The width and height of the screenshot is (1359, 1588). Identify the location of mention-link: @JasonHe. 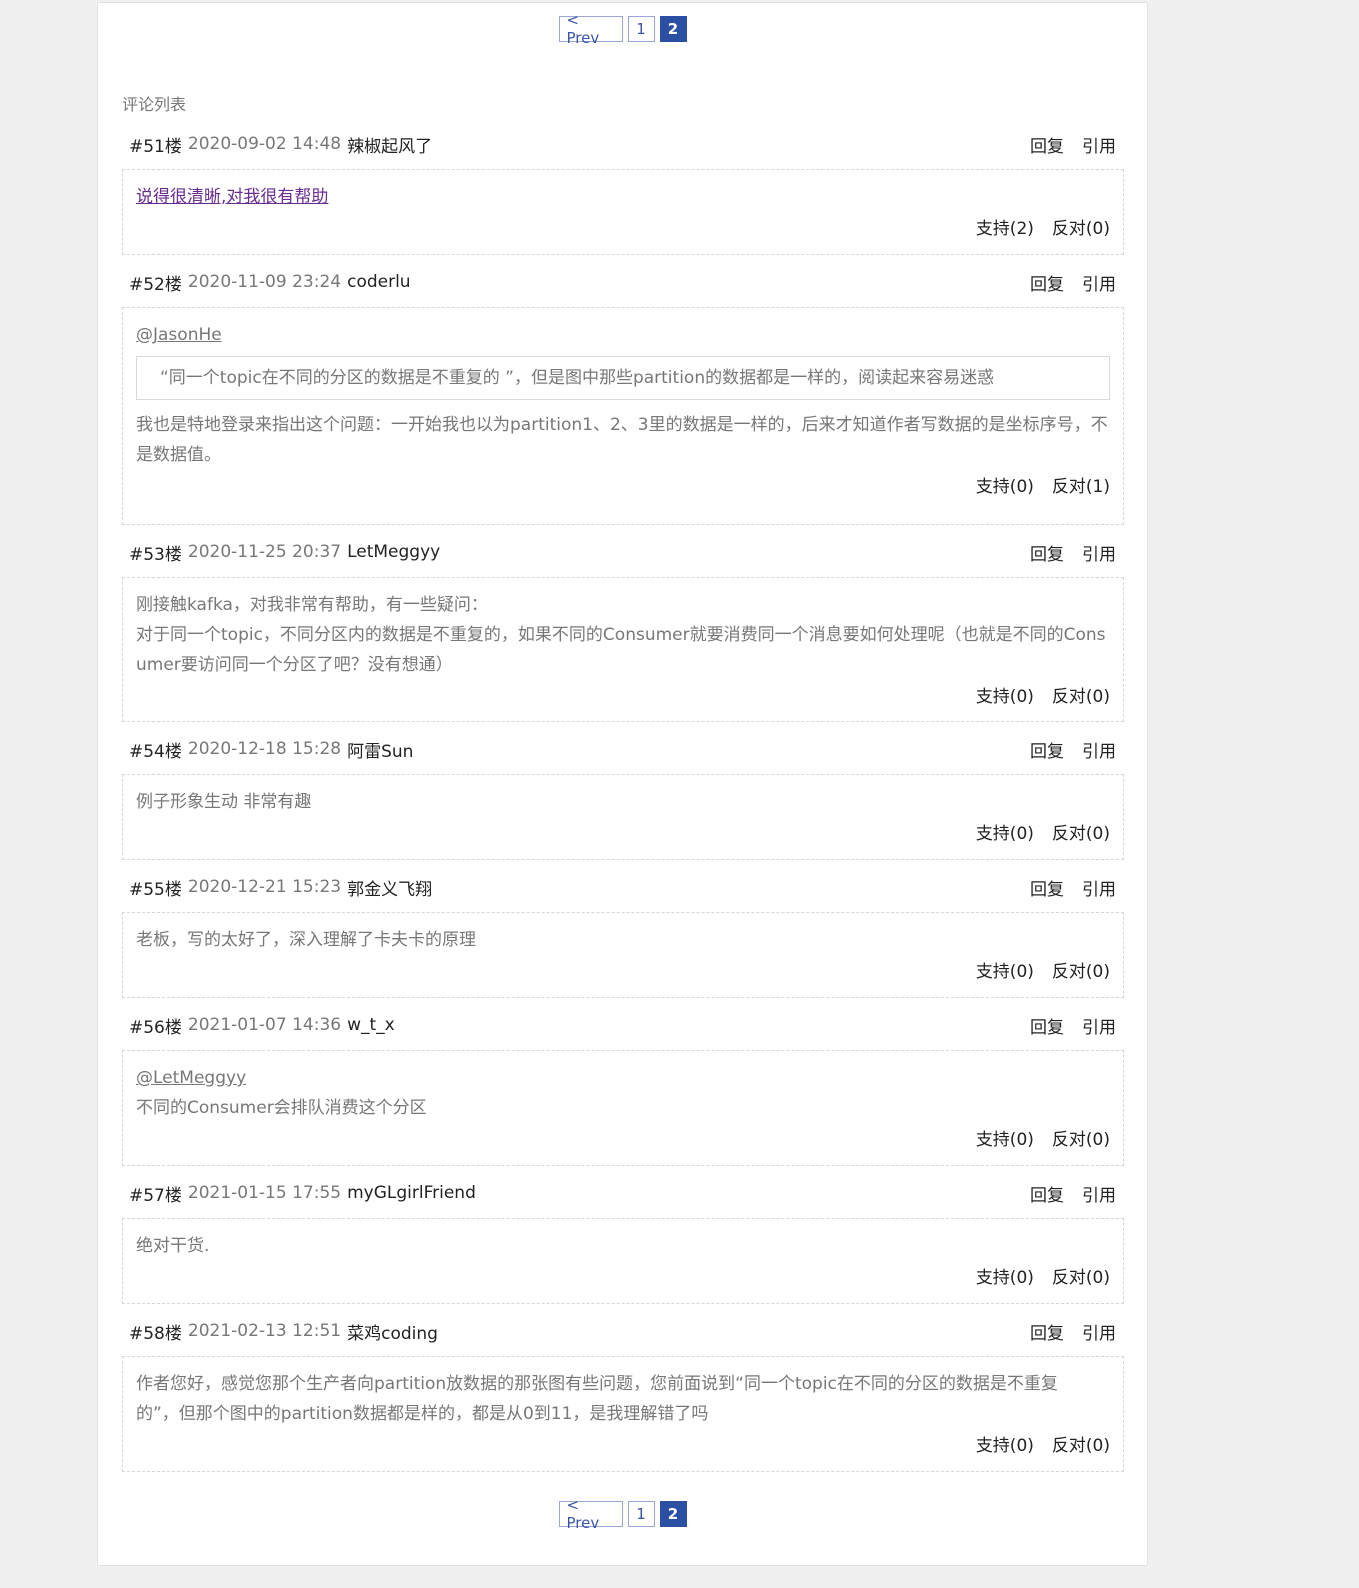
(179, 335).